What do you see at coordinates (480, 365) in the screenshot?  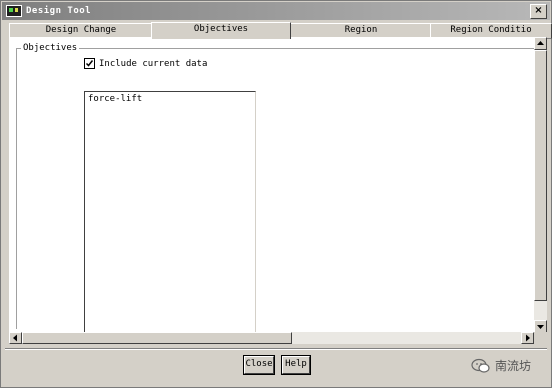 I see `chat-bubble-icon` at bounding box center [480, 365].